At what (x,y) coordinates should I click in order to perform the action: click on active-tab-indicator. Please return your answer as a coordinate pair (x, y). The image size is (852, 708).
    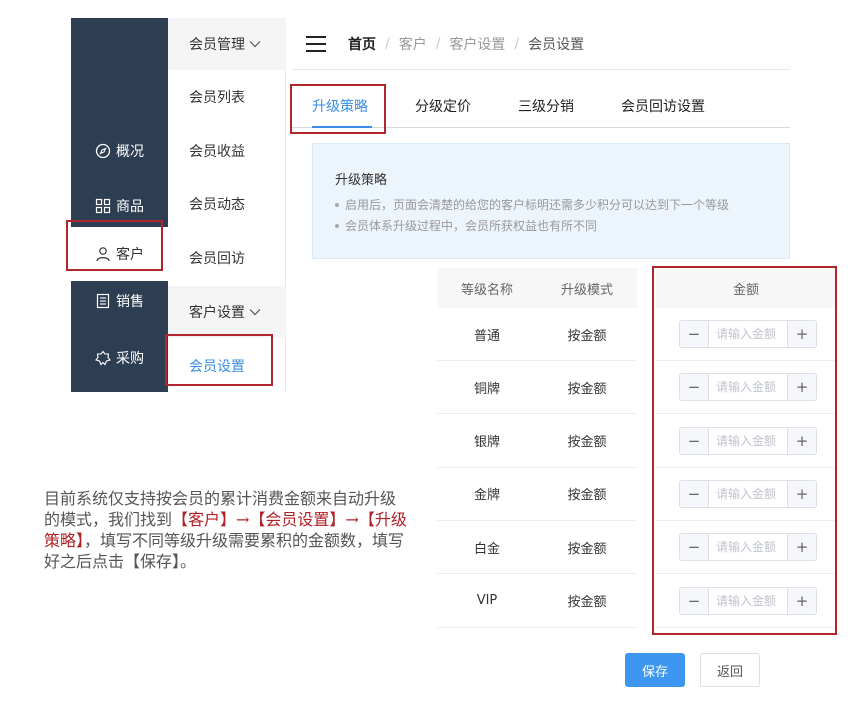
    Looking at the image, I should click on (342, 127).